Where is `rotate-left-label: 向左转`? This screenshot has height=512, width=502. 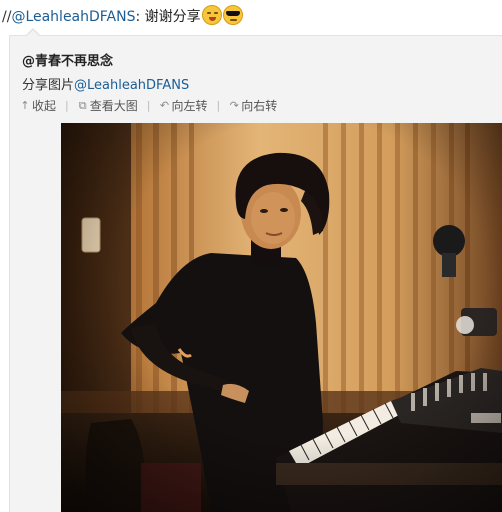
rotate-left-label: 向左转 is located at coordinates (189, 106).